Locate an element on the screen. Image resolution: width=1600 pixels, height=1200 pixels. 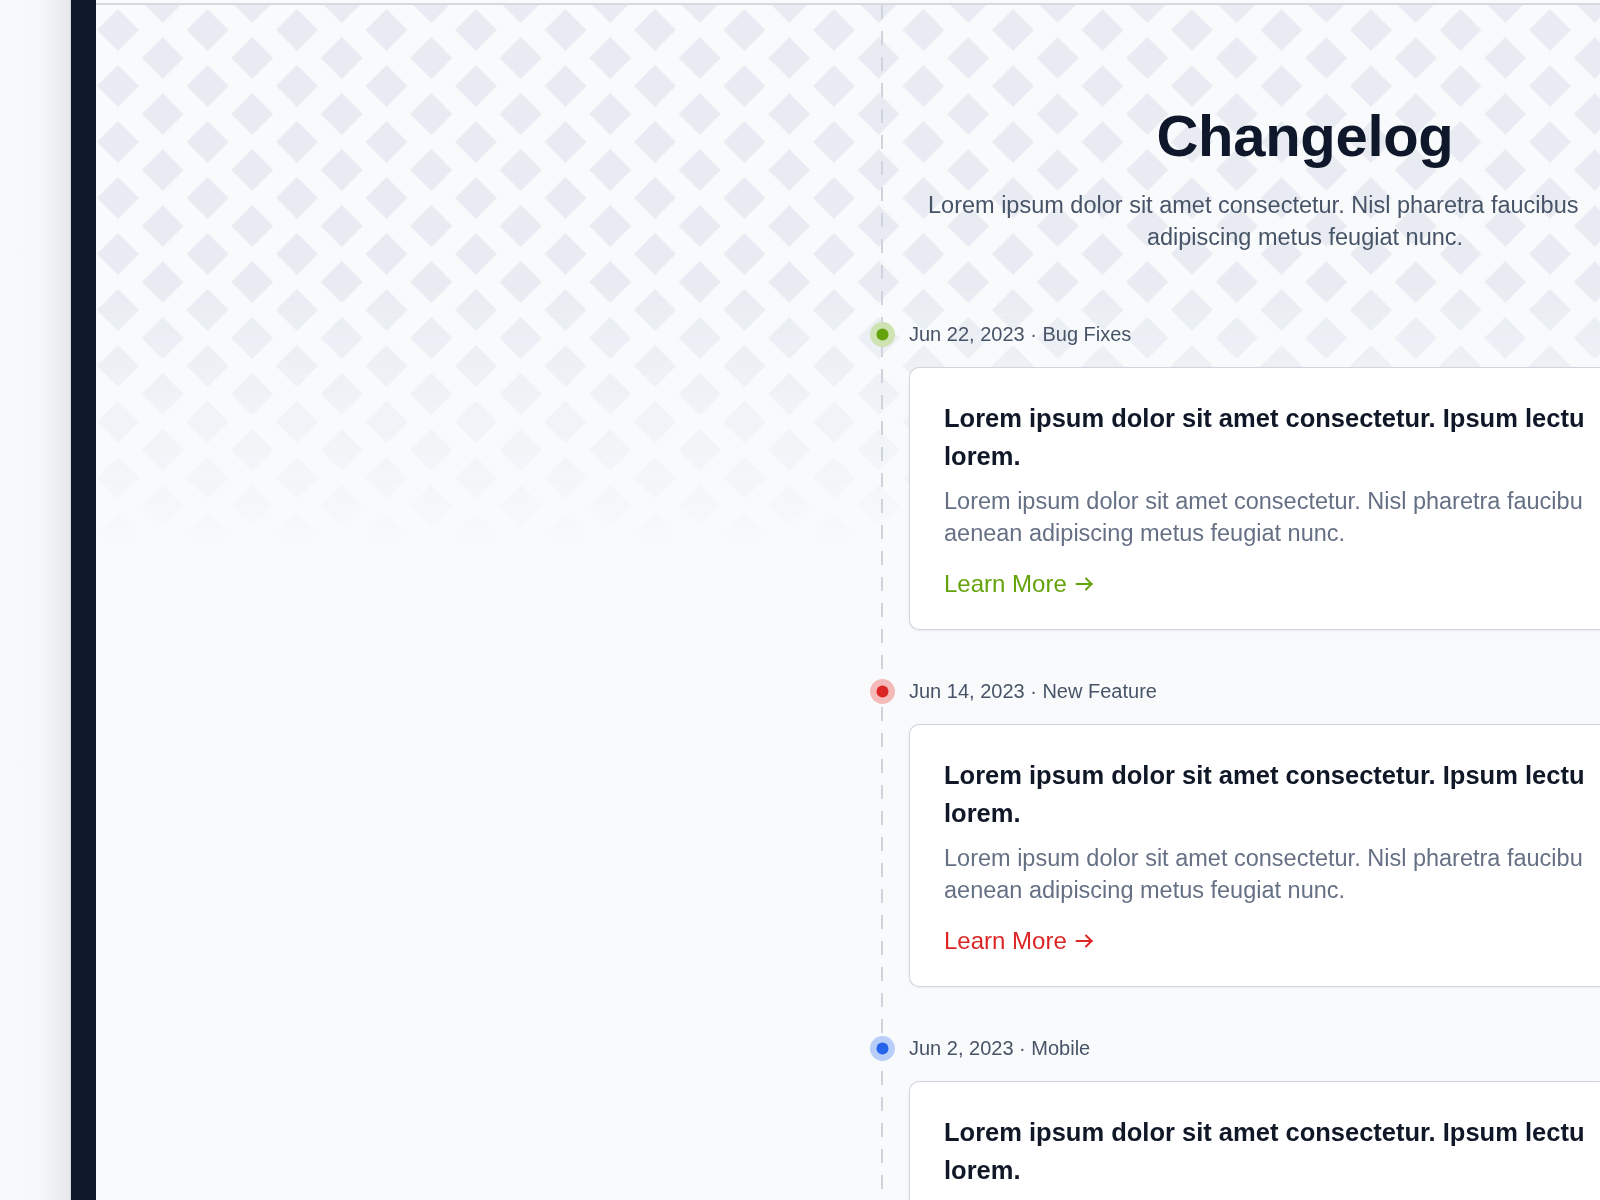
entry-date-category: Jun 14, 2023 · New Feature is located at coordinates (1033, 691).